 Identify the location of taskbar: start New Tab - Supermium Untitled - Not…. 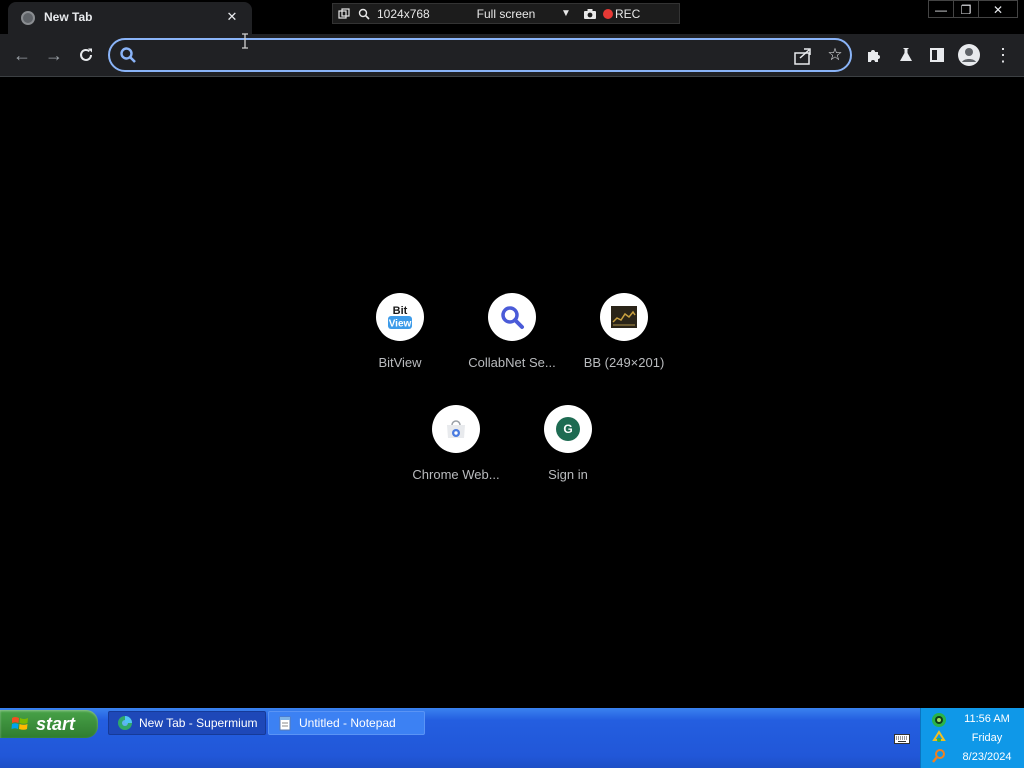
(512, 738).